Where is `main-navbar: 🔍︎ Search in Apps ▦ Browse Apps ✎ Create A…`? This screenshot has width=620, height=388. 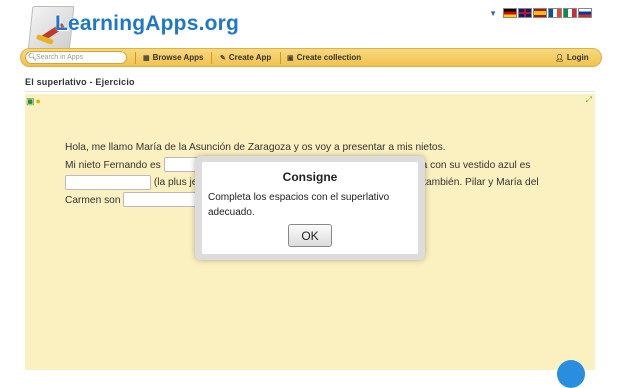 main-navbar: 🔍︎ Search in Apps ▦ Browse Apps ✎ Create A… is located at coordinates (311, 57).